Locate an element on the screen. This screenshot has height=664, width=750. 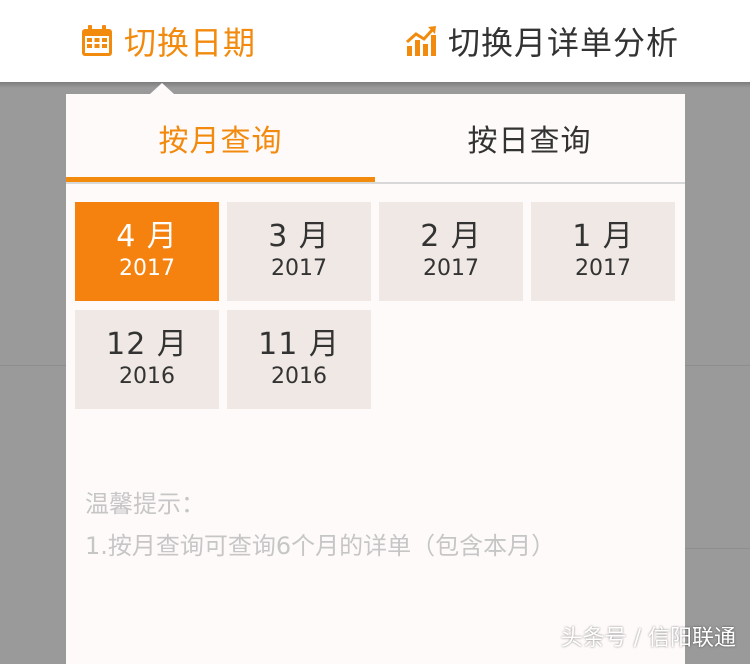
month-option-2016-11: 11 月 2016 is located at coordinates (299, 359).